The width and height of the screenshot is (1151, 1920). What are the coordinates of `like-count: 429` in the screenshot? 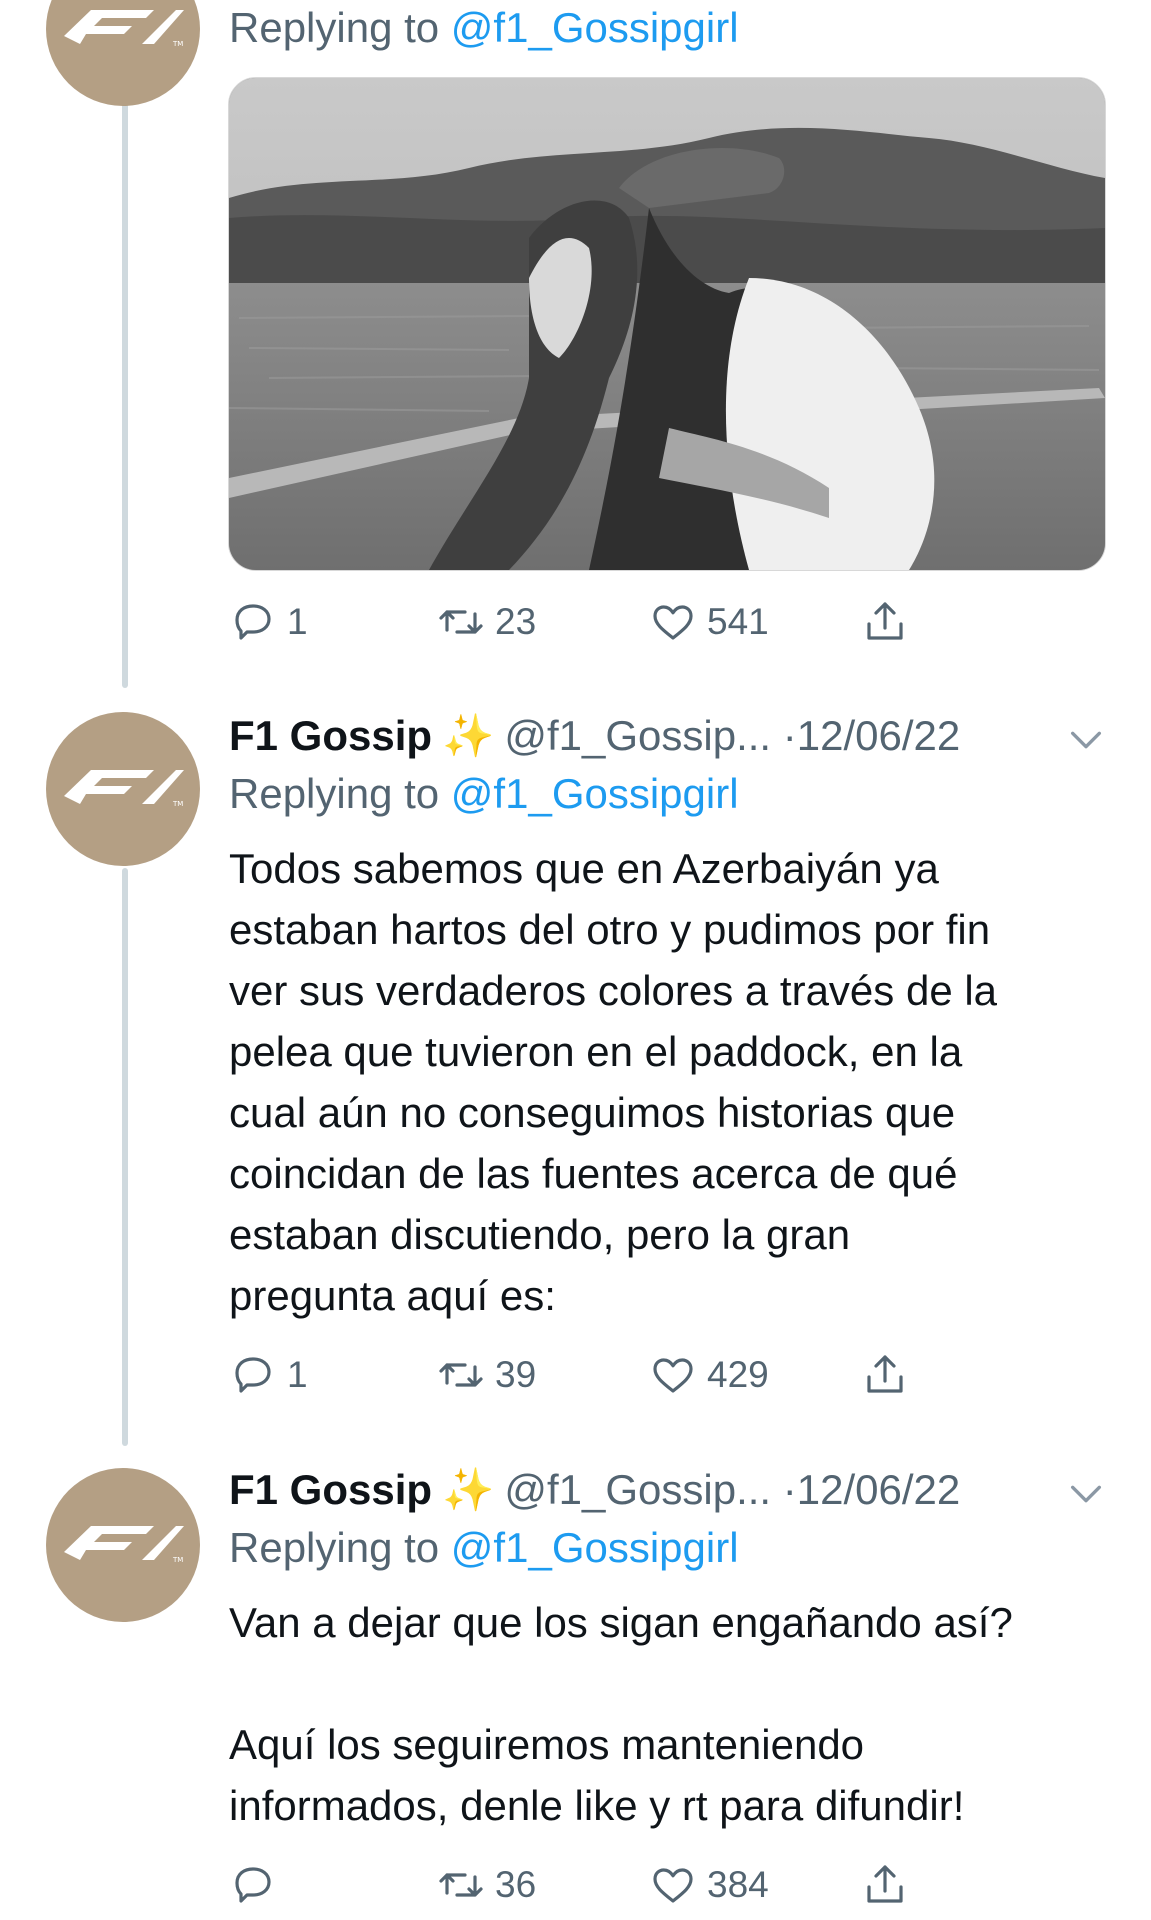 It's located at (738, 1374).